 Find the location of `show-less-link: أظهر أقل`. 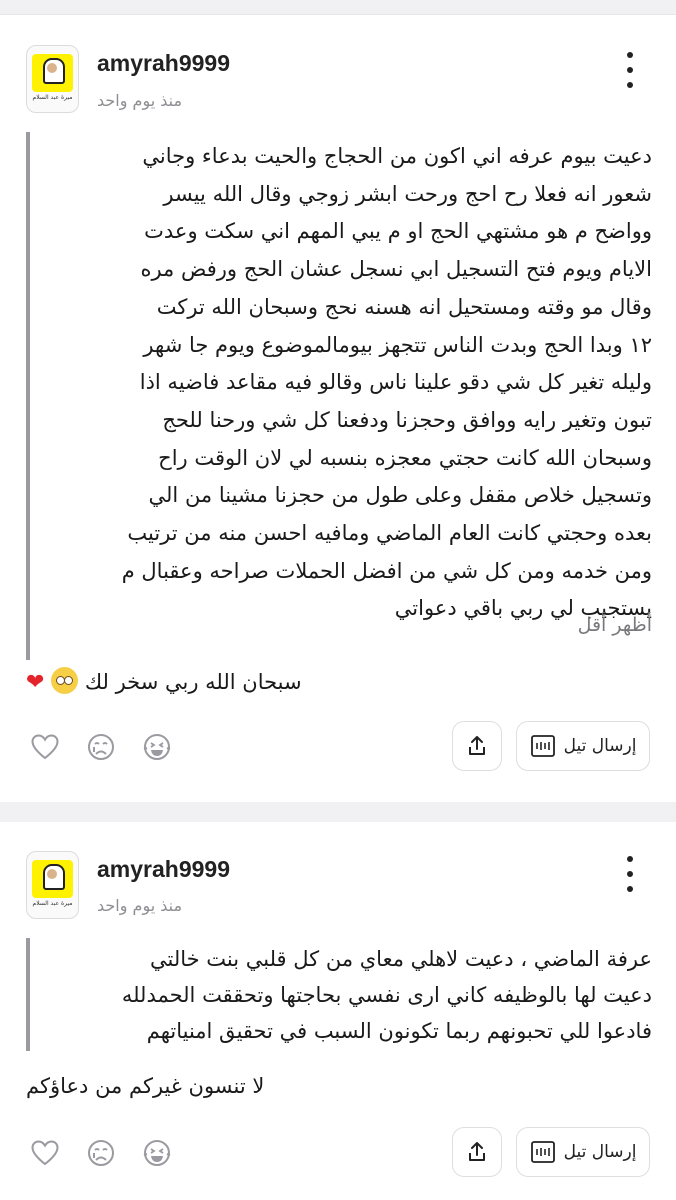

show-less-link: أظهر أقل is located at coordinates (615, 625).